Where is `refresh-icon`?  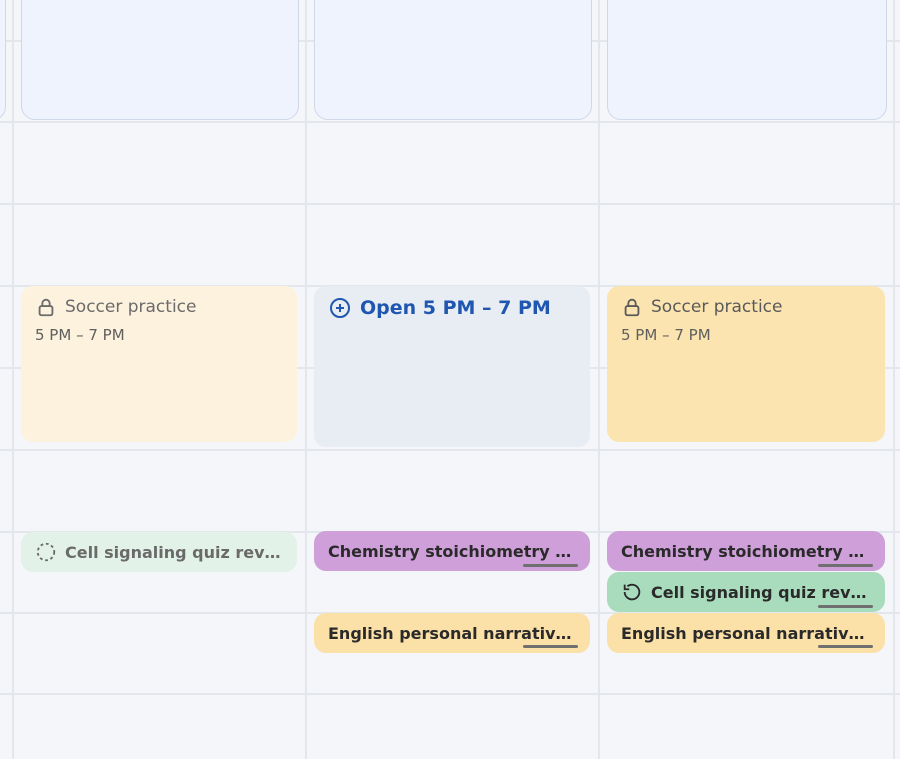
refresh-icon is located at coordinates (632, 592).